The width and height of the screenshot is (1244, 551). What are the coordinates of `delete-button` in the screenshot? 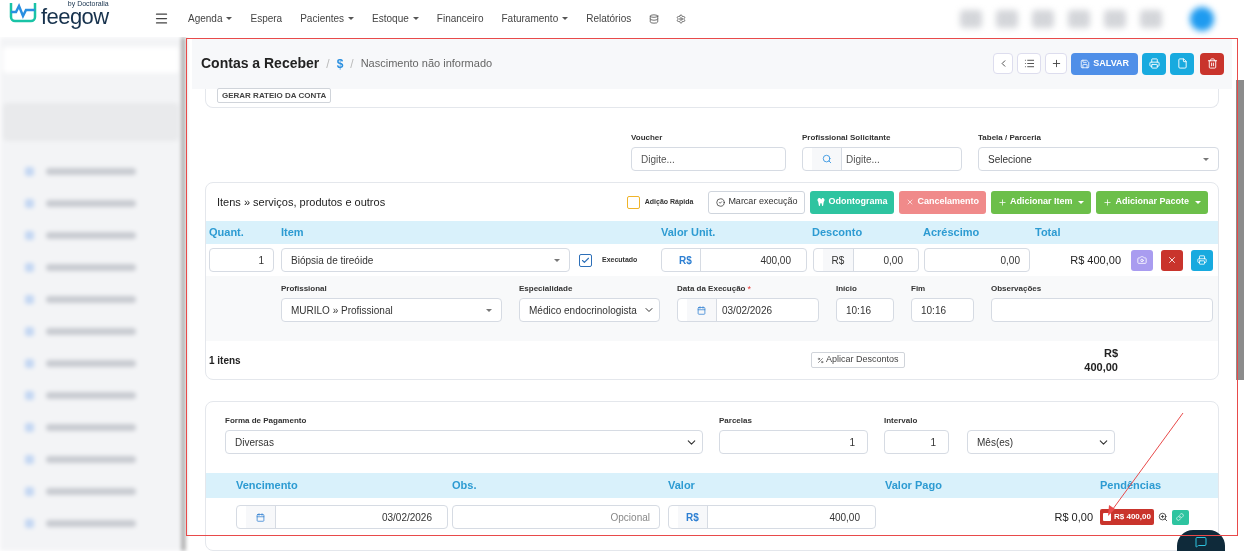 It's located at (1212, 63).